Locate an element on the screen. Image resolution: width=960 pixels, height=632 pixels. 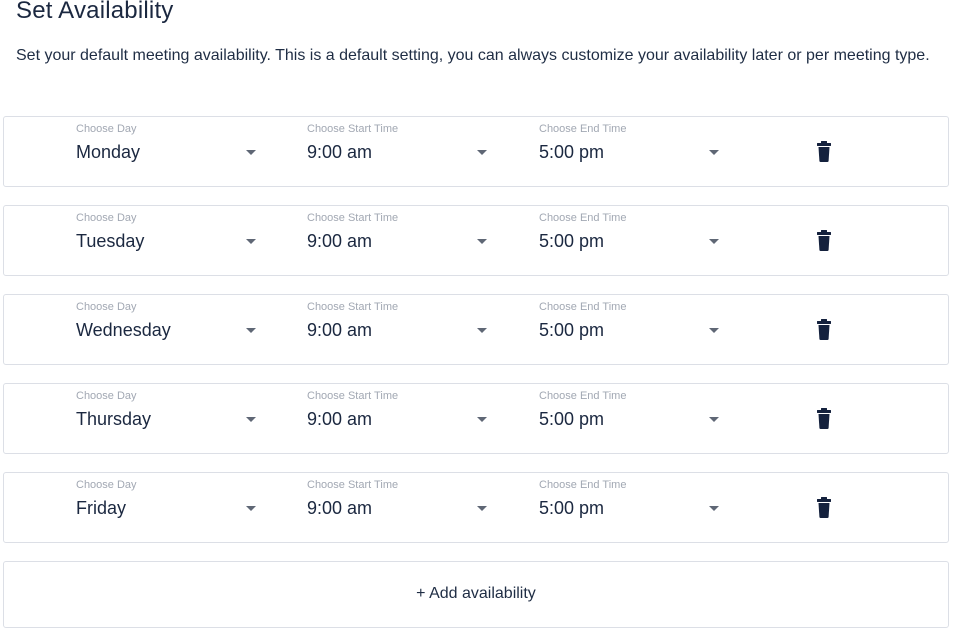
day-select-value: Thursday is located at coordinates (114, 419).